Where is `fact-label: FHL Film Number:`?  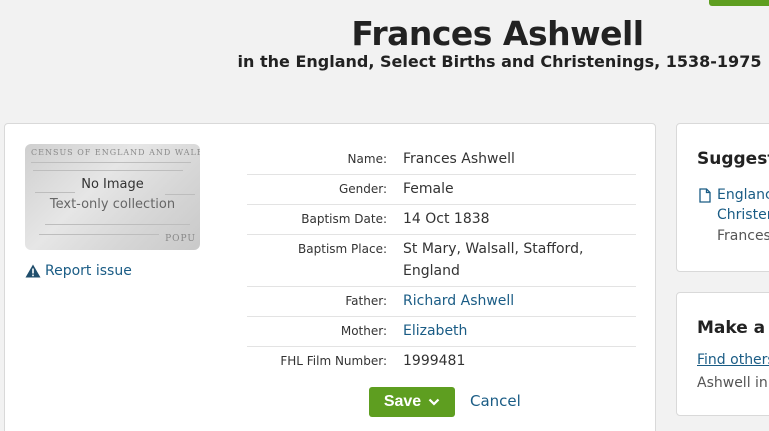
fact-label: FHL Film Number: is located at coordinates (333, 361).